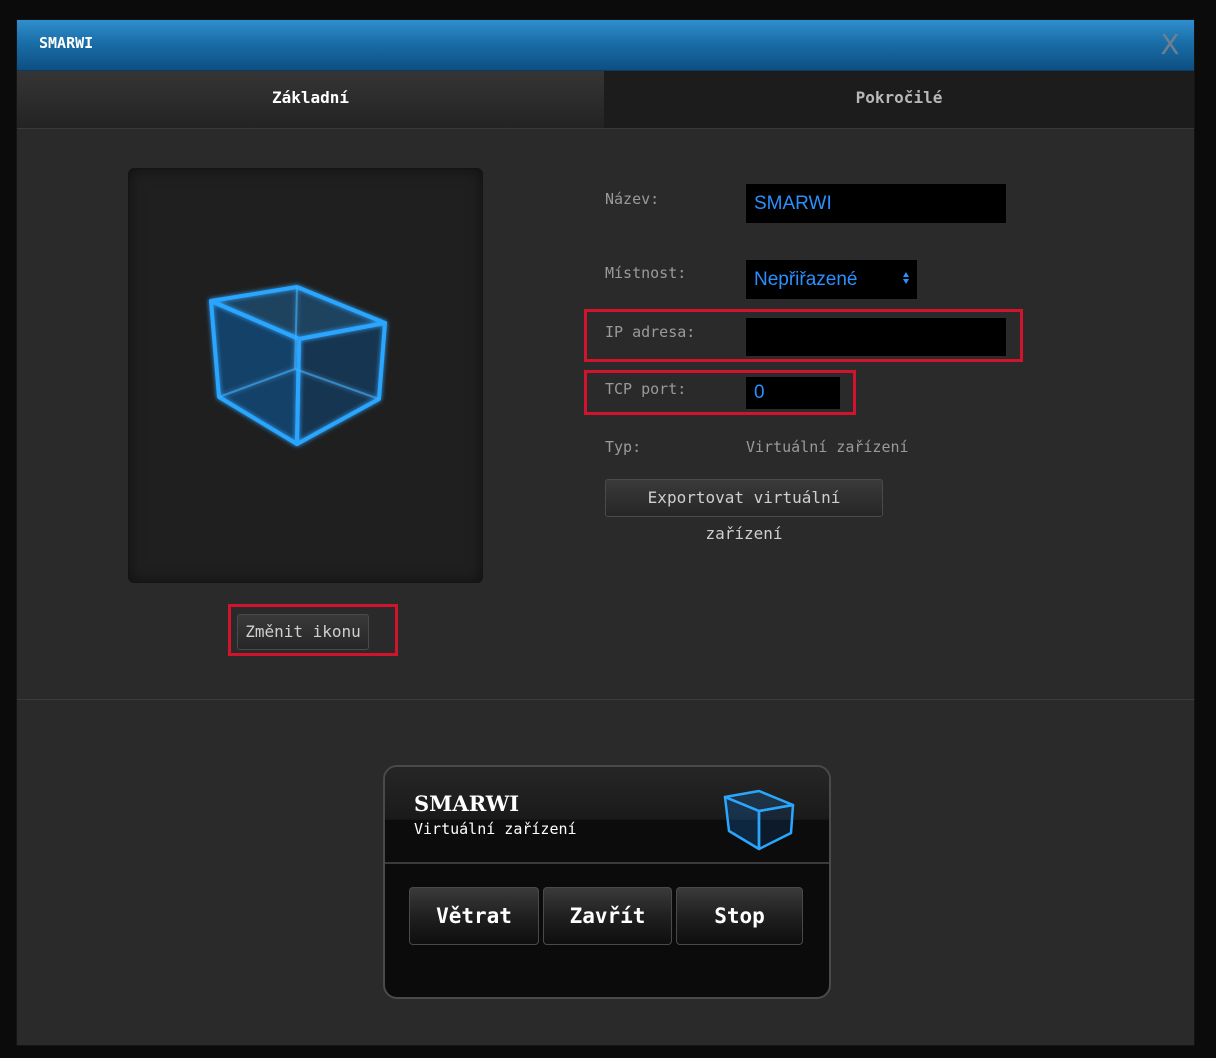  Describe the element at coordinates (605, 45) in the screenshot. I see `title-bar: SMARWI X` at that location.